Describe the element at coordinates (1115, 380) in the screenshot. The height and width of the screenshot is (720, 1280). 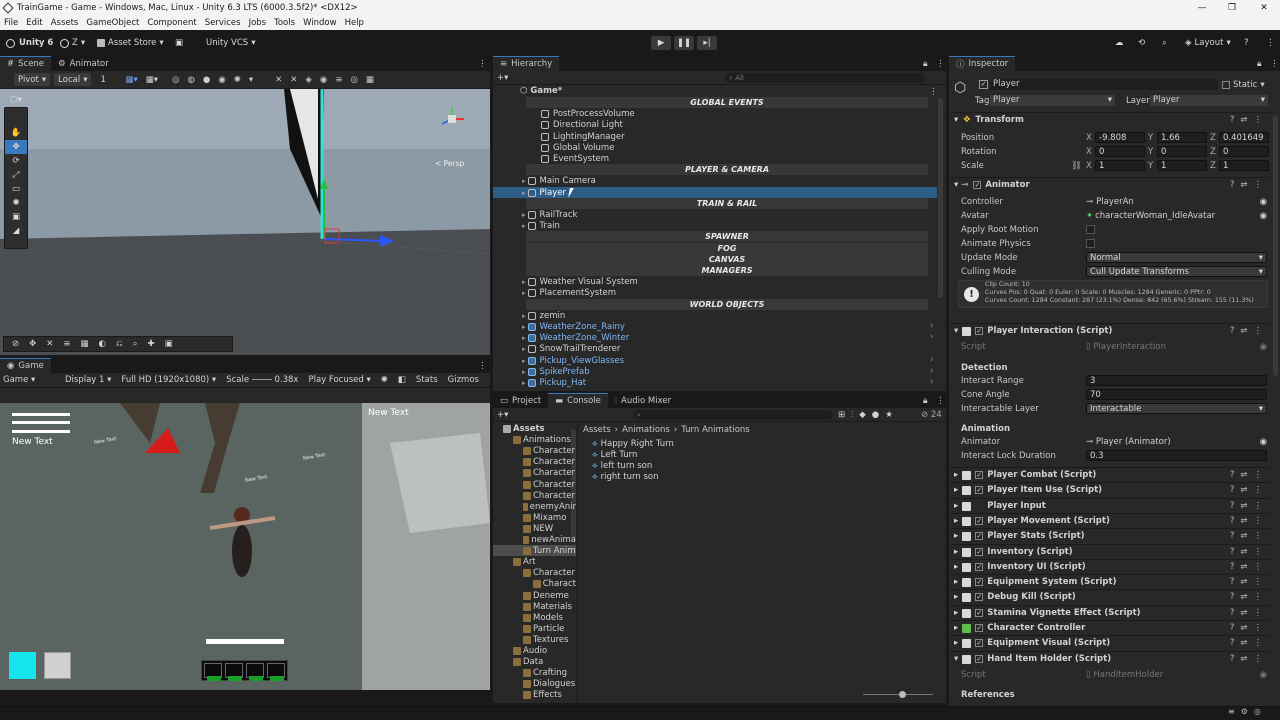
I see `interact-range-field: Interact Range 3` at that location.